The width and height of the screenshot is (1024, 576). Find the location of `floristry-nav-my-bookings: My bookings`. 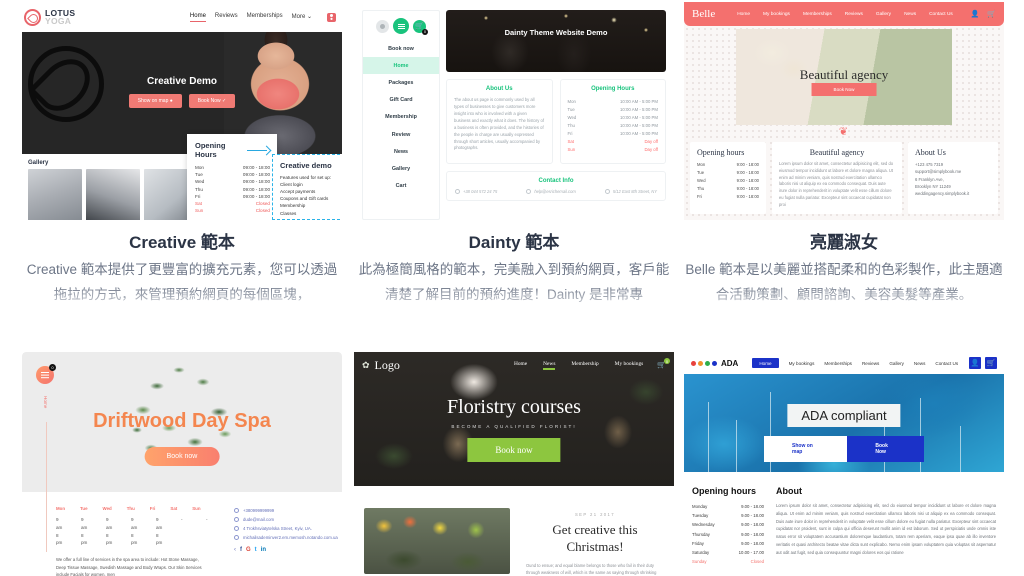

floristry-nav-my-bookings: My bookings is located at coordinates (629, 365).